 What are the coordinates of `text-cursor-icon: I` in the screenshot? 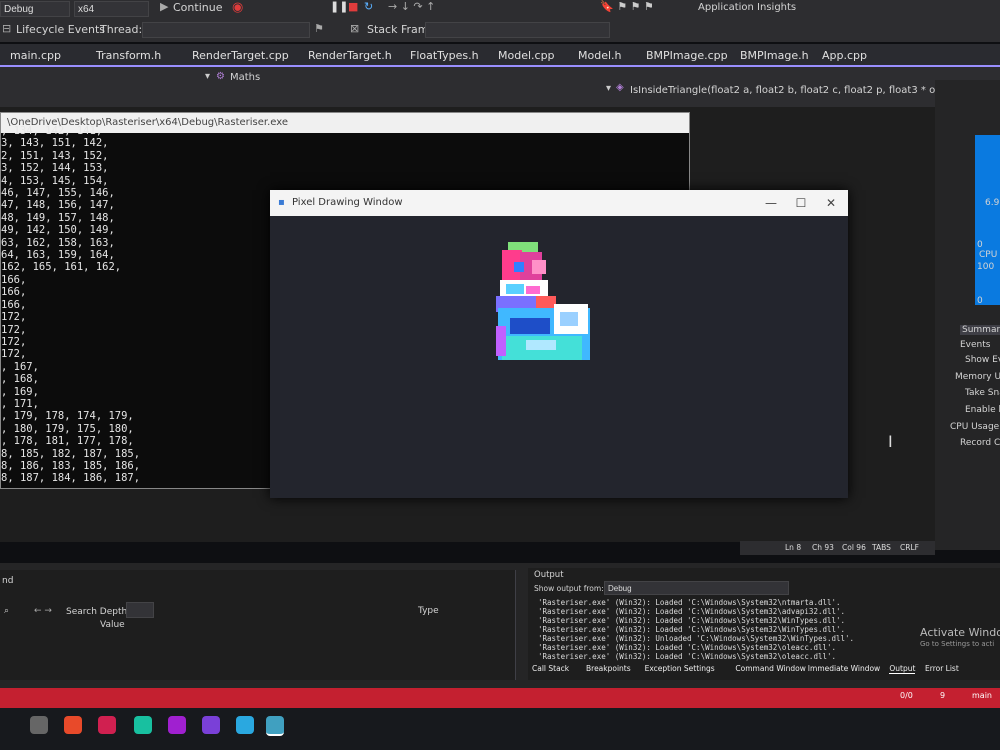 It's located at (890, 441).